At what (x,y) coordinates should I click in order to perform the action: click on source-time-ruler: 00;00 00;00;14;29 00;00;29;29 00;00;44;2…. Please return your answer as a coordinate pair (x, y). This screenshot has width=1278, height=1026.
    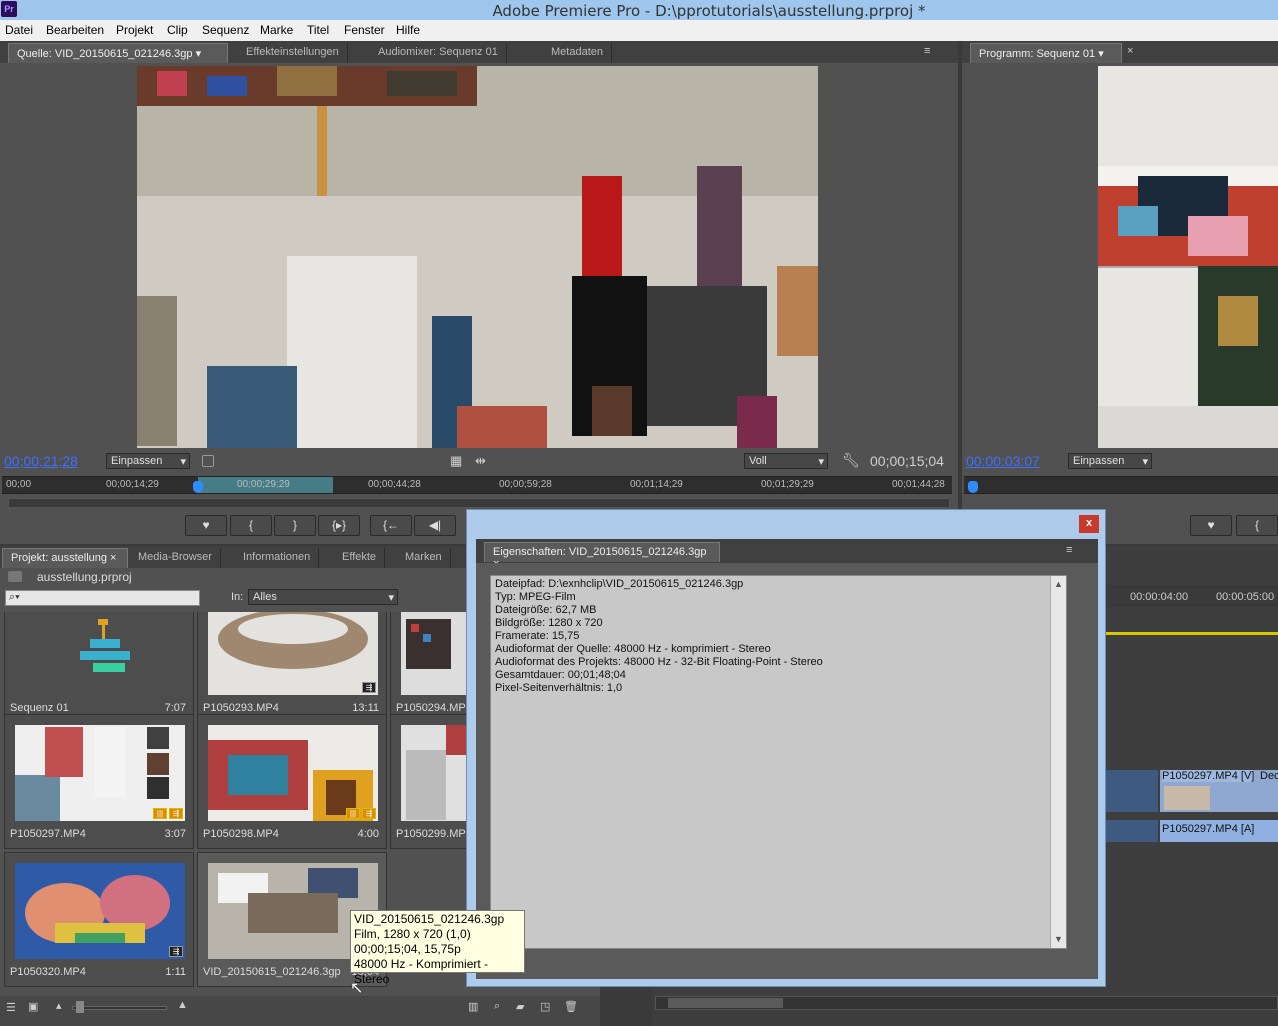
    Looking at the image, I should click on (477, 485).